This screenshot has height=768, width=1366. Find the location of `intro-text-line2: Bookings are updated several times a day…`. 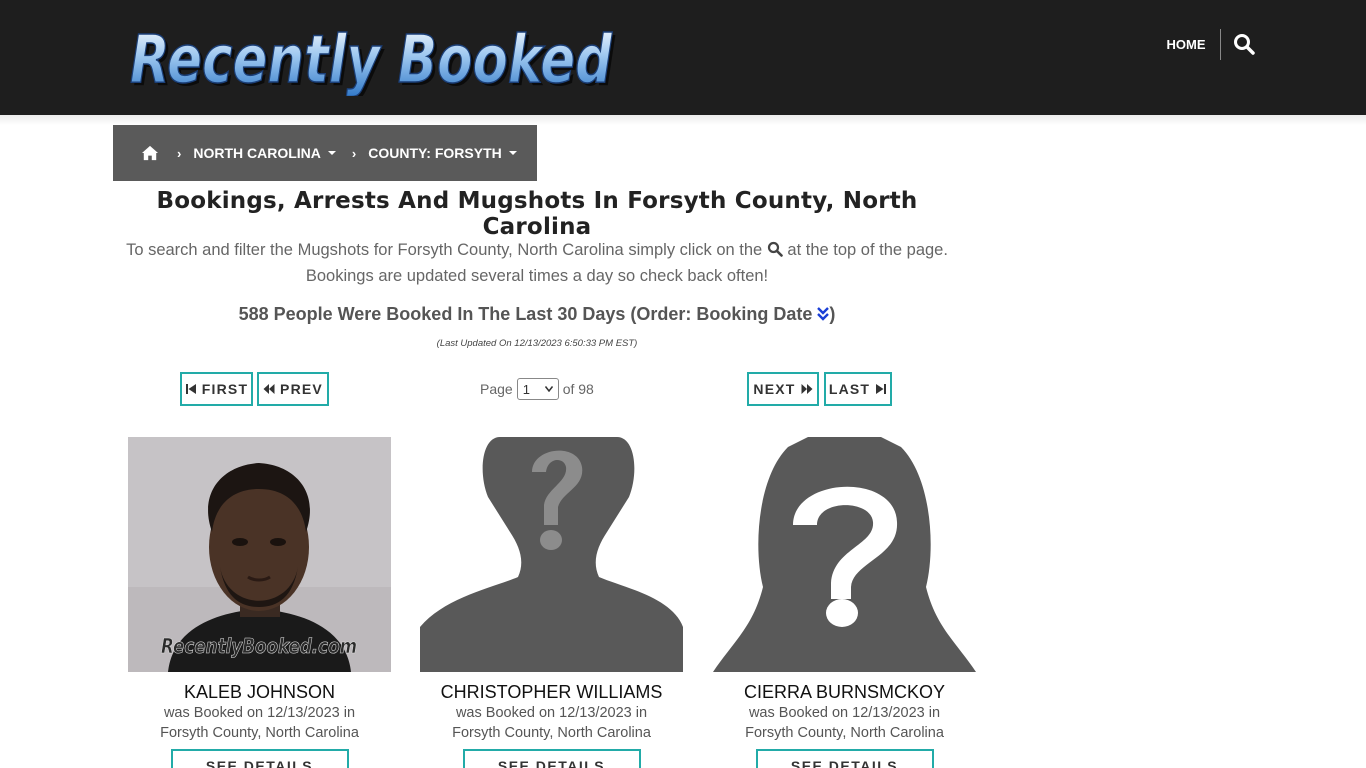

intro-text-line2: Bookings are updated several times a day… is located at coordinates (537, 276).